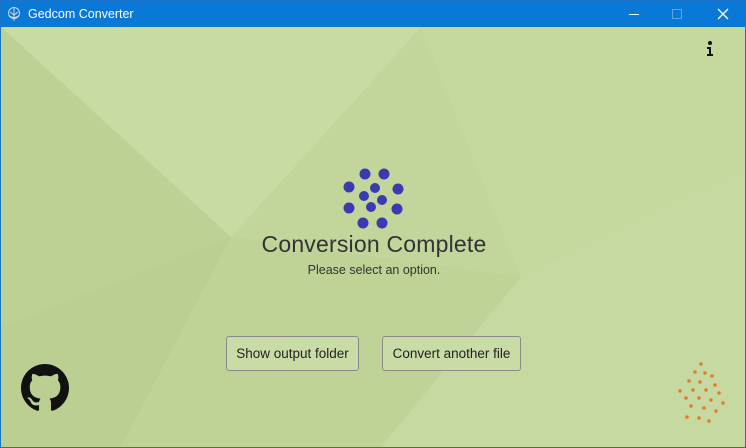 Image resolution: width=746 pixels, height=448 pixels. I want to click on close-button, so click(722, 14).